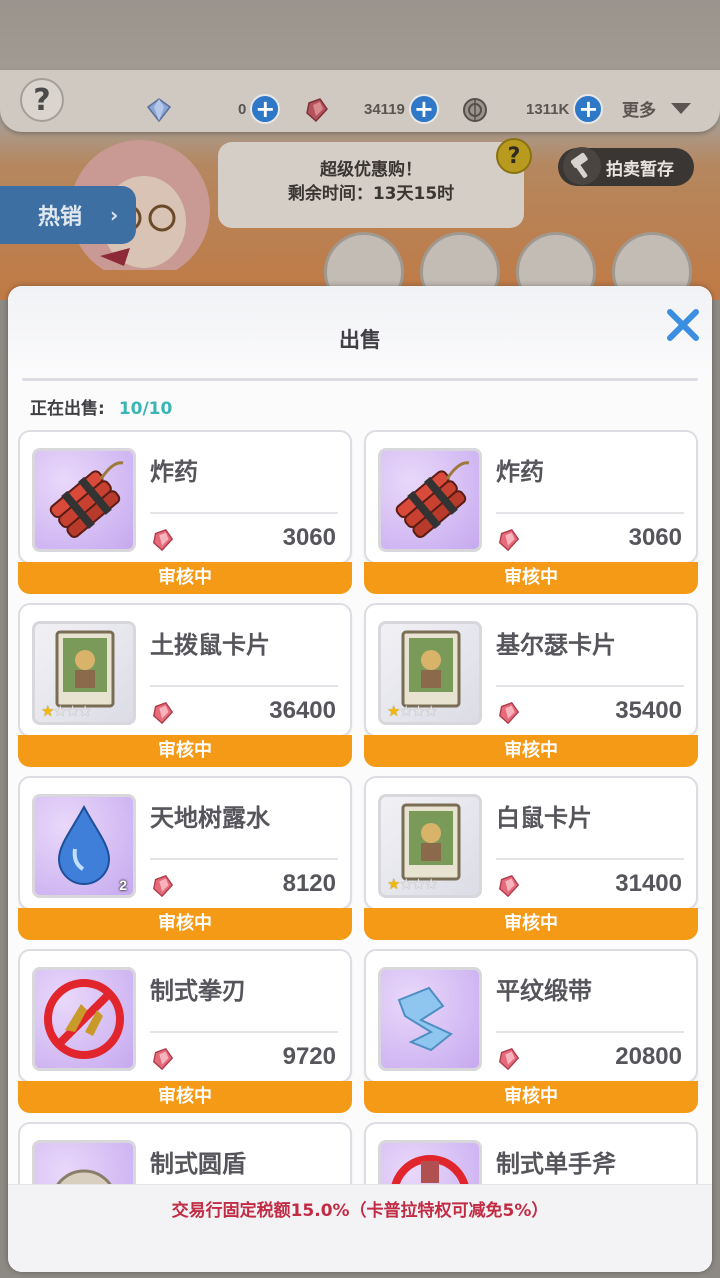  Describe the element at coordinates (544, 818) in the screenshot. I see `item-name: 白鼠卡片` at that location.